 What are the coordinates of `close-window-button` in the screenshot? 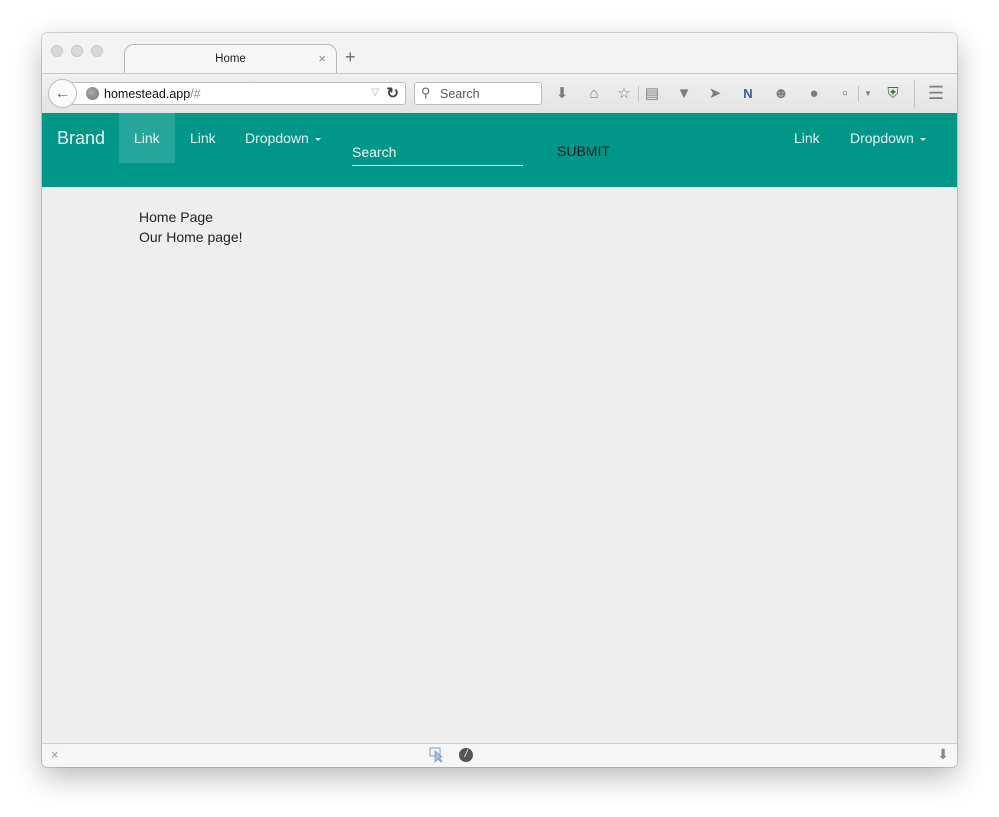 It's located at (57, 51).